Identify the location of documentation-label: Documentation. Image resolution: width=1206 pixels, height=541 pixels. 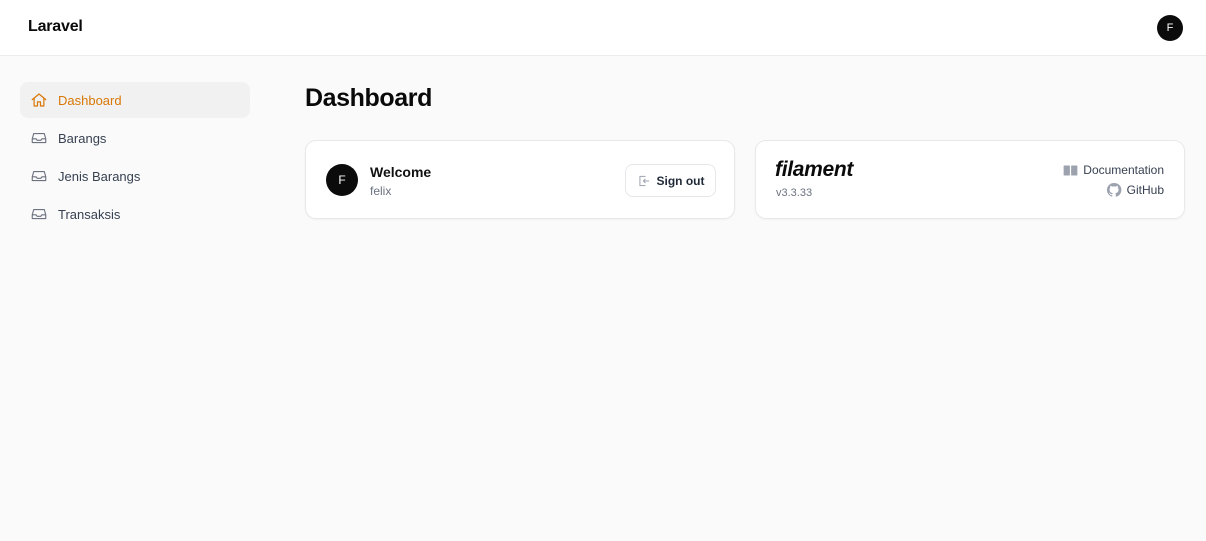
(1123, 170).